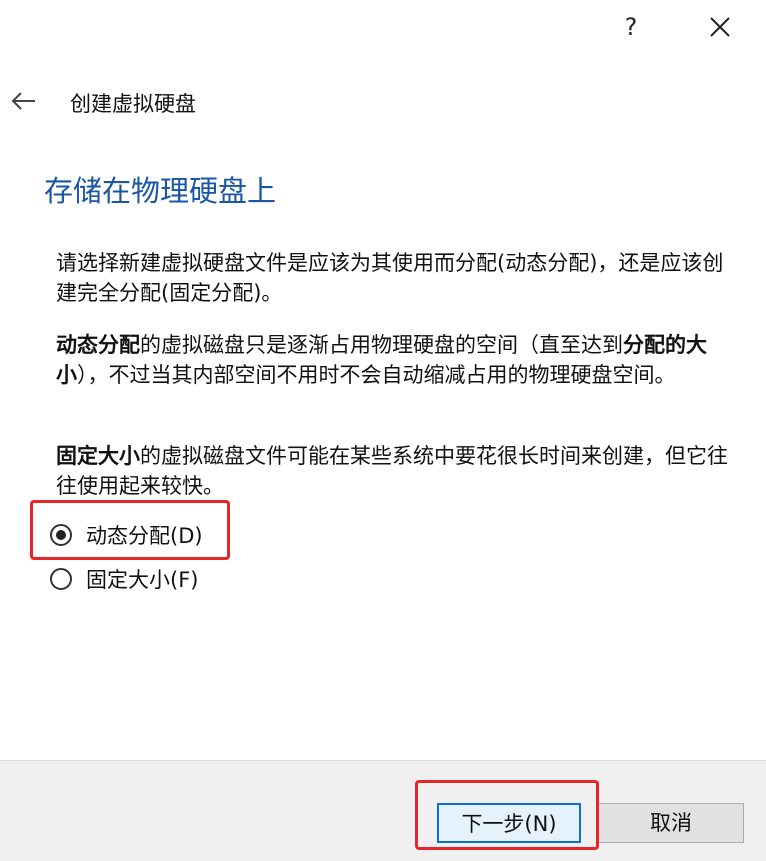 The width and height of the screenshot is (766, 861). I want to click on radio-unchecked-icon, so click(61, 579).